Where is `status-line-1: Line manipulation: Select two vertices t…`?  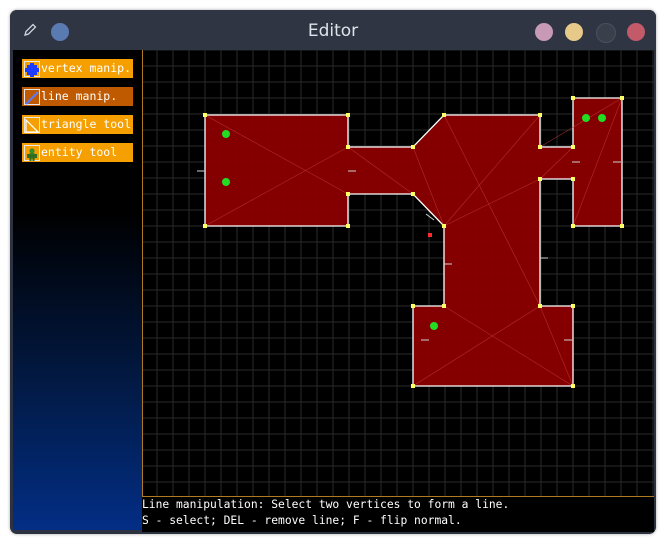
status-line-1: Line manipulation: Select two vertices t… is located at coordinates (326, 504).